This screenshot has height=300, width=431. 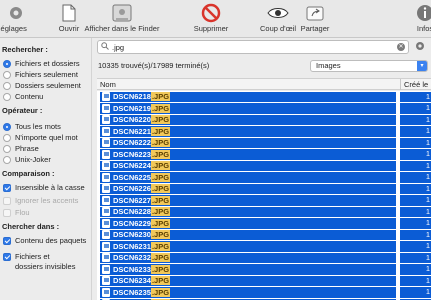 I want to click on filter-selected-value: Images, so click(x=328, y=65).